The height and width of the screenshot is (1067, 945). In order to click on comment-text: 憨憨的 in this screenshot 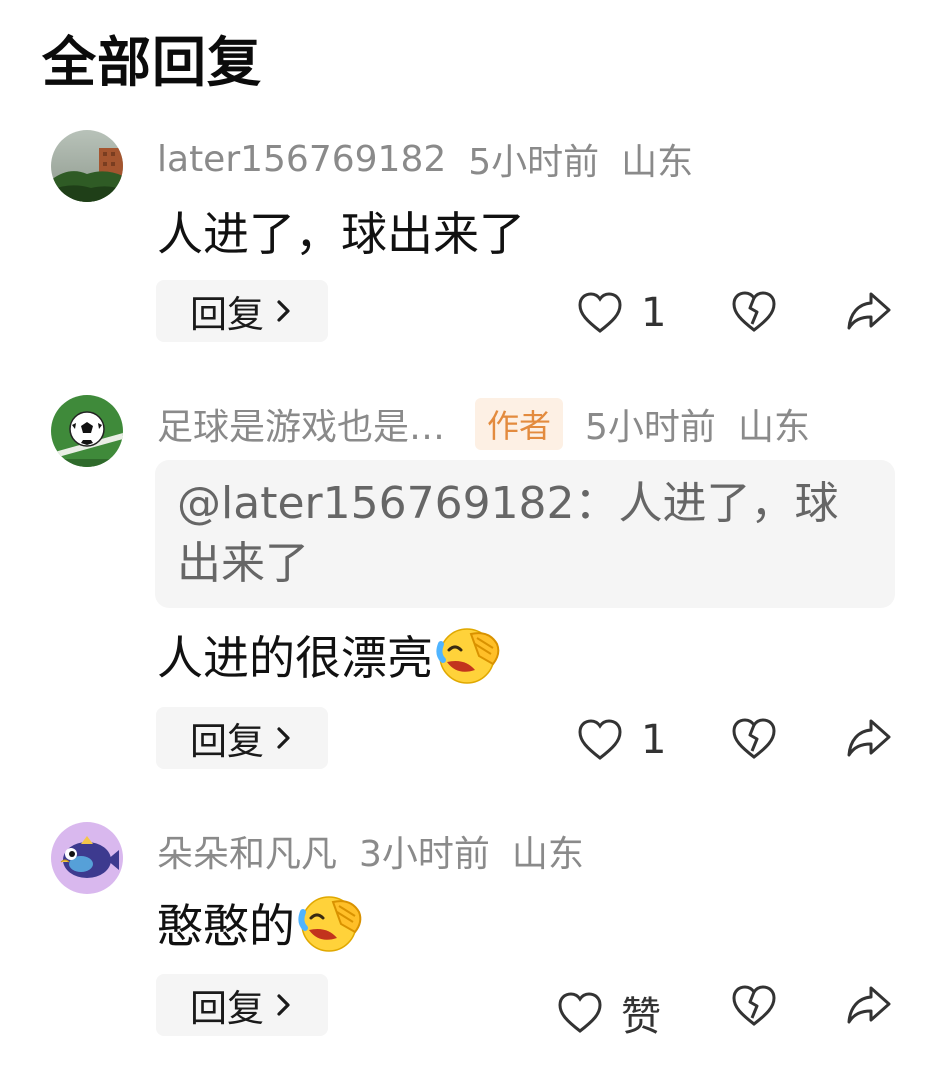, I will do `click(262, 923)`.